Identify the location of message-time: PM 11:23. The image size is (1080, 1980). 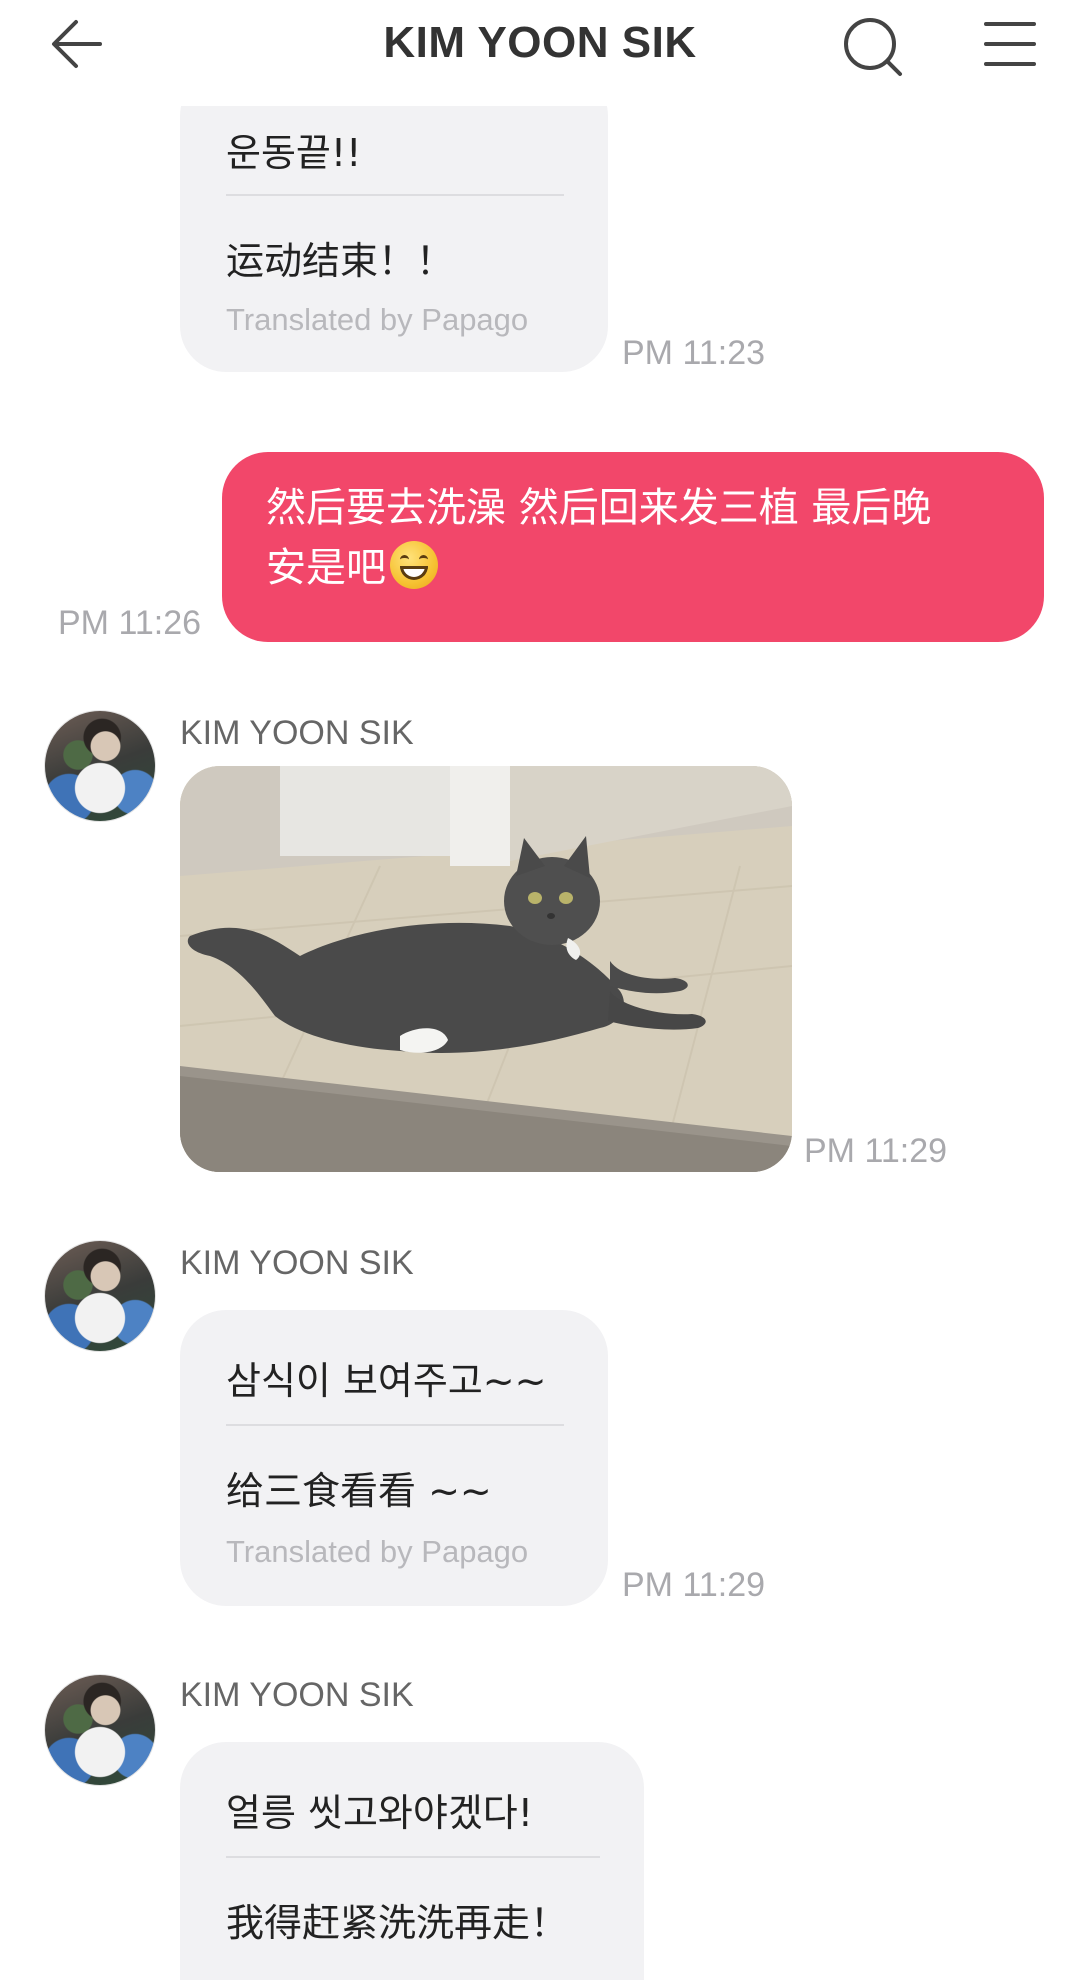
(694, 353).